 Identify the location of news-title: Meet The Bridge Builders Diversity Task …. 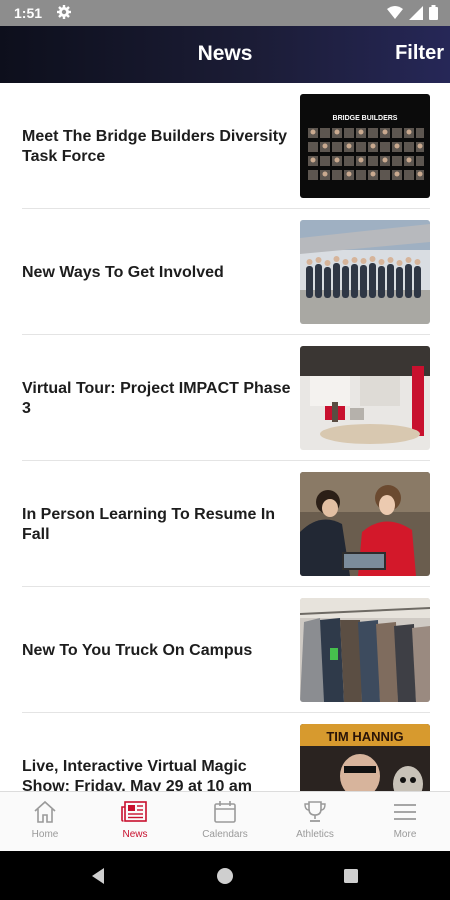
(154, 146).